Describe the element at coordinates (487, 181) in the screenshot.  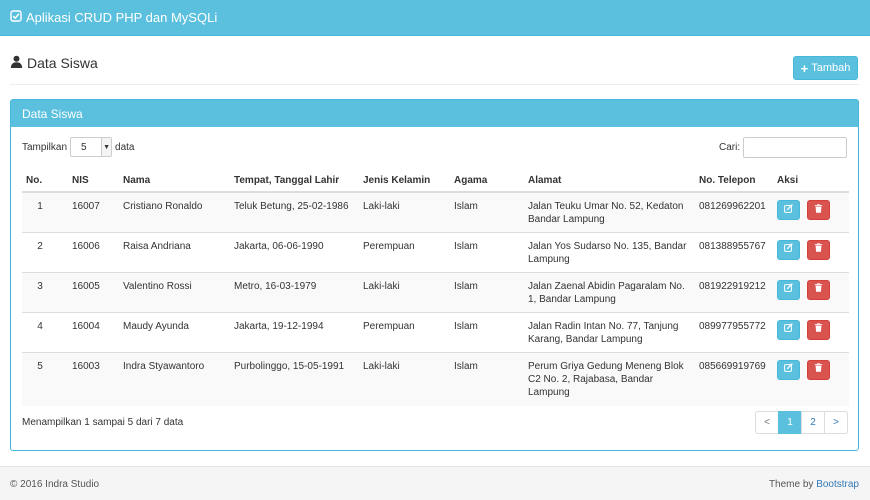
I see `header-agama: Agama` at that location.